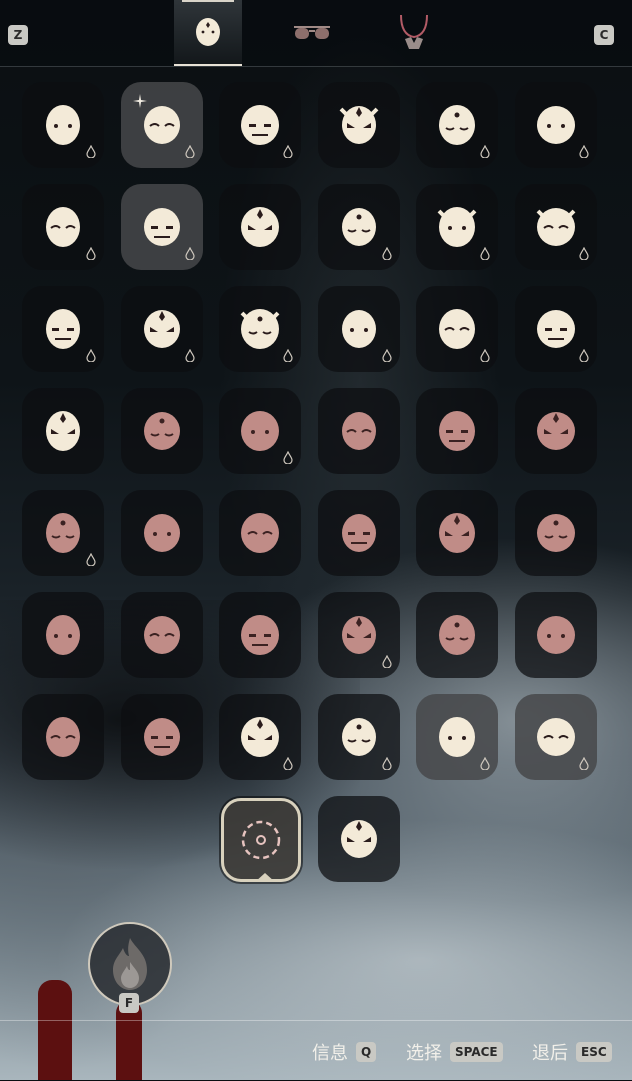  I want to click on back-action: 退后 ESC, so click(572, 1052).